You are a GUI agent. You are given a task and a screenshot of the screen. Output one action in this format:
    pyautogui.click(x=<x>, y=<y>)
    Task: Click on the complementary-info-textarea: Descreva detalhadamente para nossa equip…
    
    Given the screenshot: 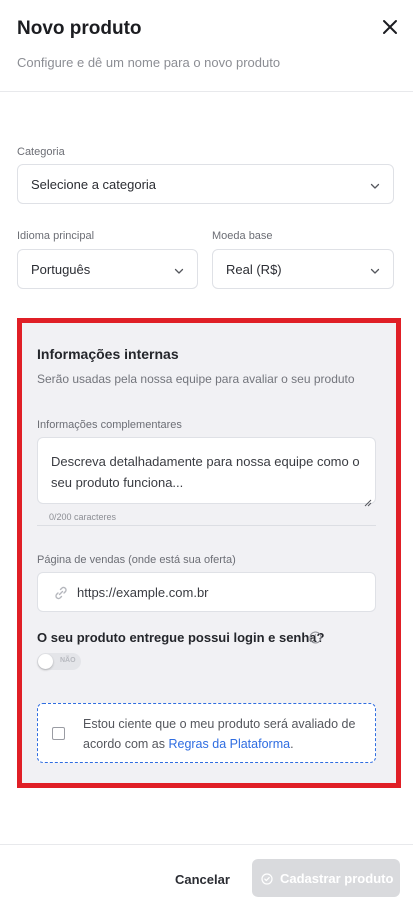 What is the action you would take?
    pyautogui.click(x=206, y=472)
    